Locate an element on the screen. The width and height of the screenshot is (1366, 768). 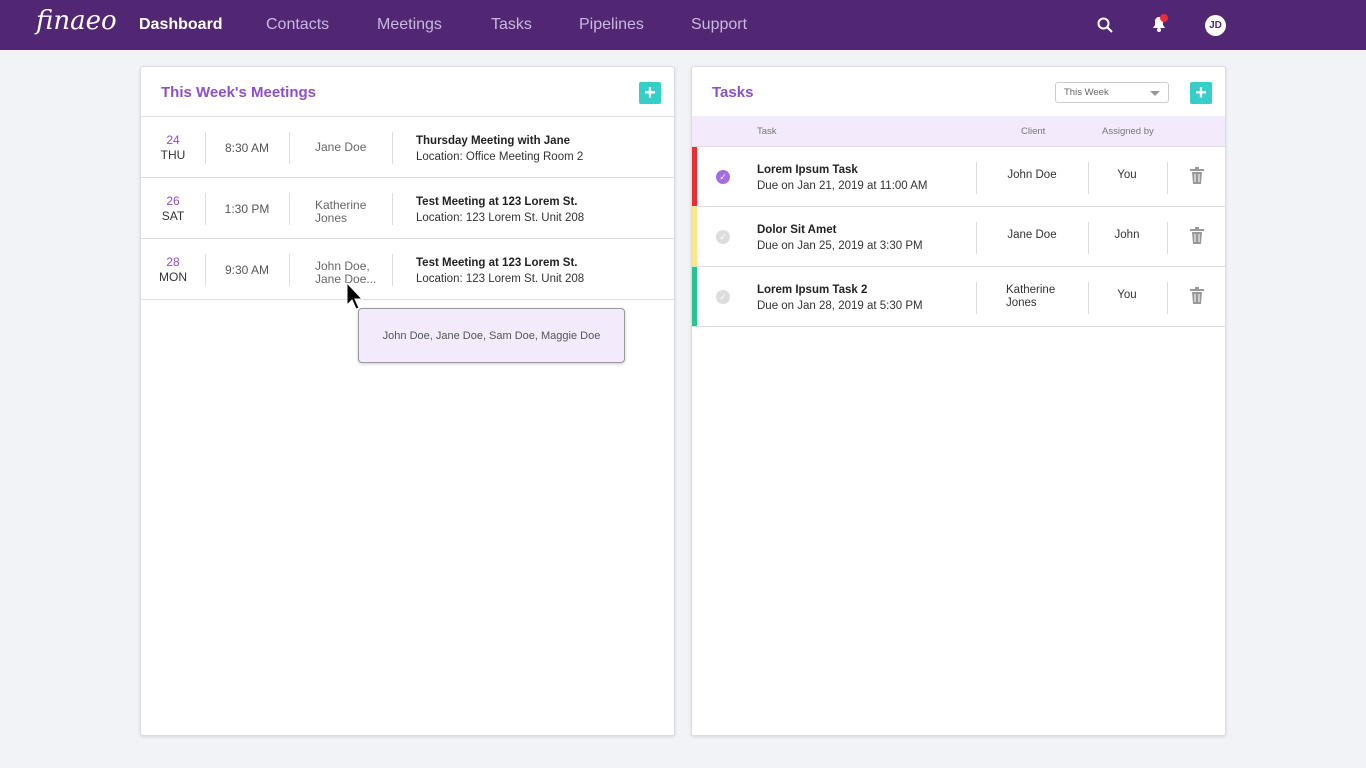
col-assigned-by: Assigned by is located at coordinates (1128, 131).